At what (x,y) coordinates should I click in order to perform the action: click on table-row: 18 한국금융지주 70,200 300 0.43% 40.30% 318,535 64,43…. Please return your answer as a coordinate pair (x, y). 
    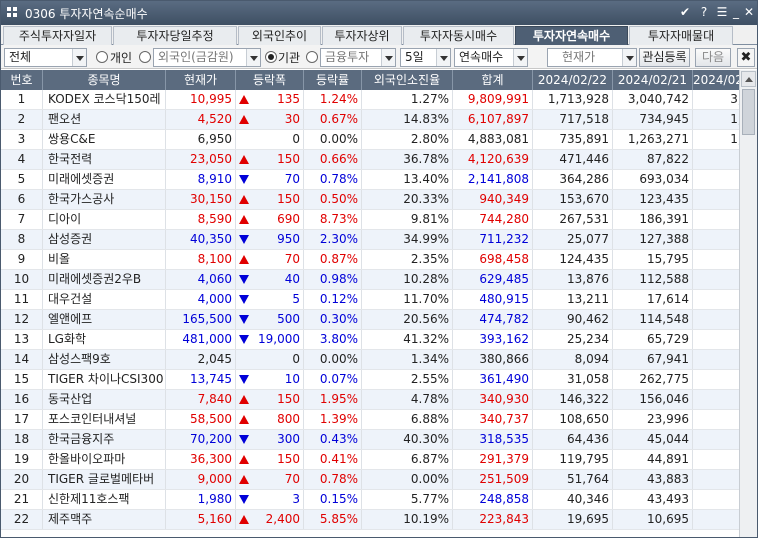
    Looking at the image, I should click on (370, 440).